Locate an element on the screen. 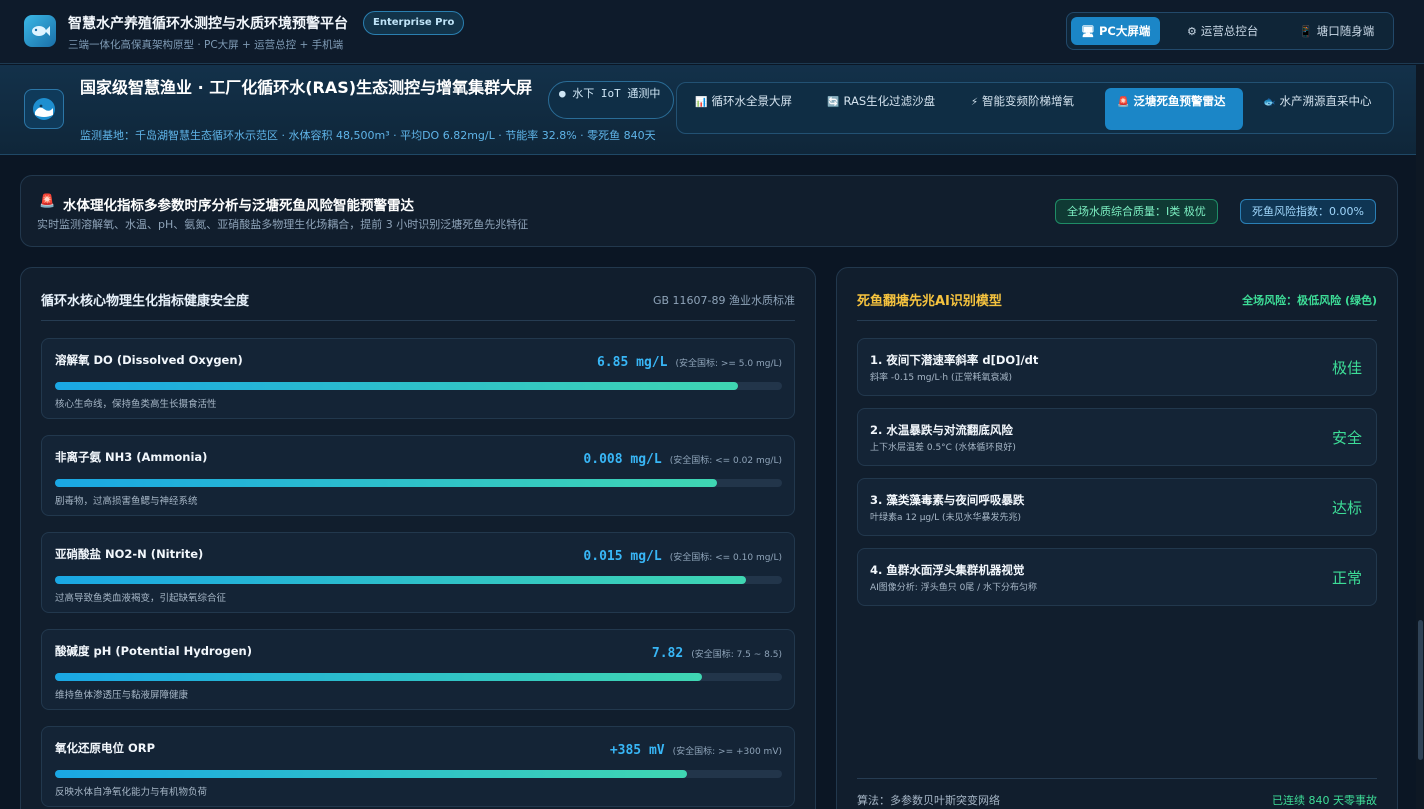 Image resolution: width=1424 pixels, height=809 pixels. tab-label: 水产溯源直采中心 is located at coordinates (1325, 101).